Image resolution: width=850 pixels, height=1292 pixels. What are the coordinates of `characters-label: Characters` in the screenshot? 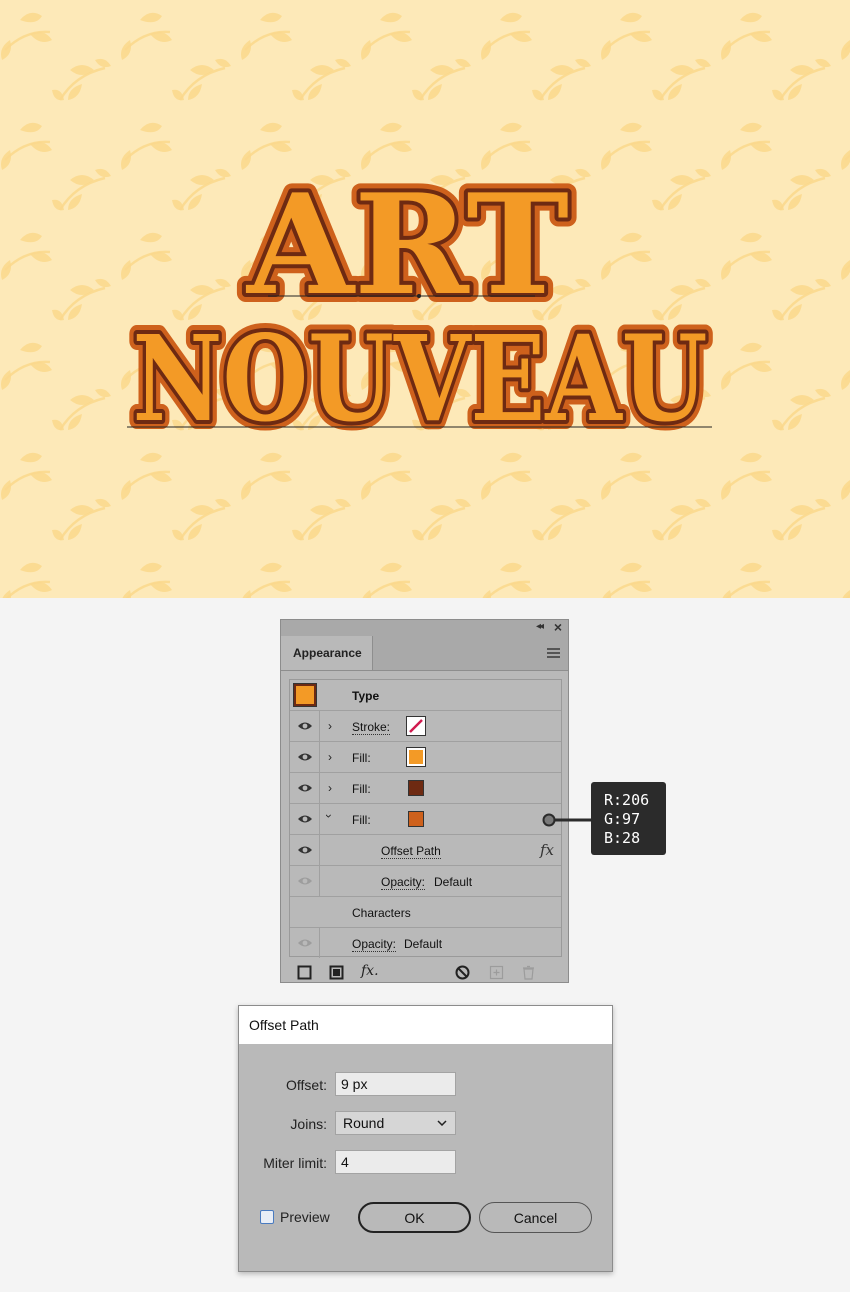 It's located at (381, 913).